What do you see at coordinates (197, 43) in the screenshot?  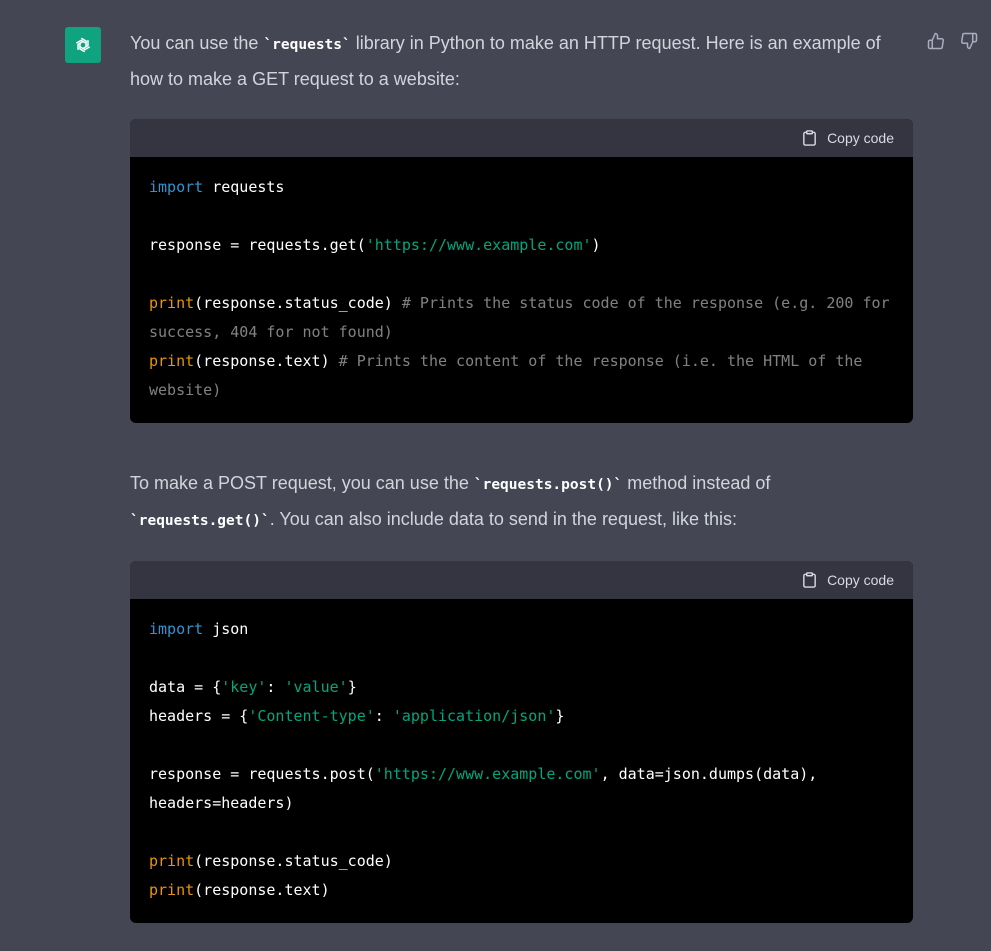 I see `para1-text-before: You can use the` at bounding box center [197, 43].